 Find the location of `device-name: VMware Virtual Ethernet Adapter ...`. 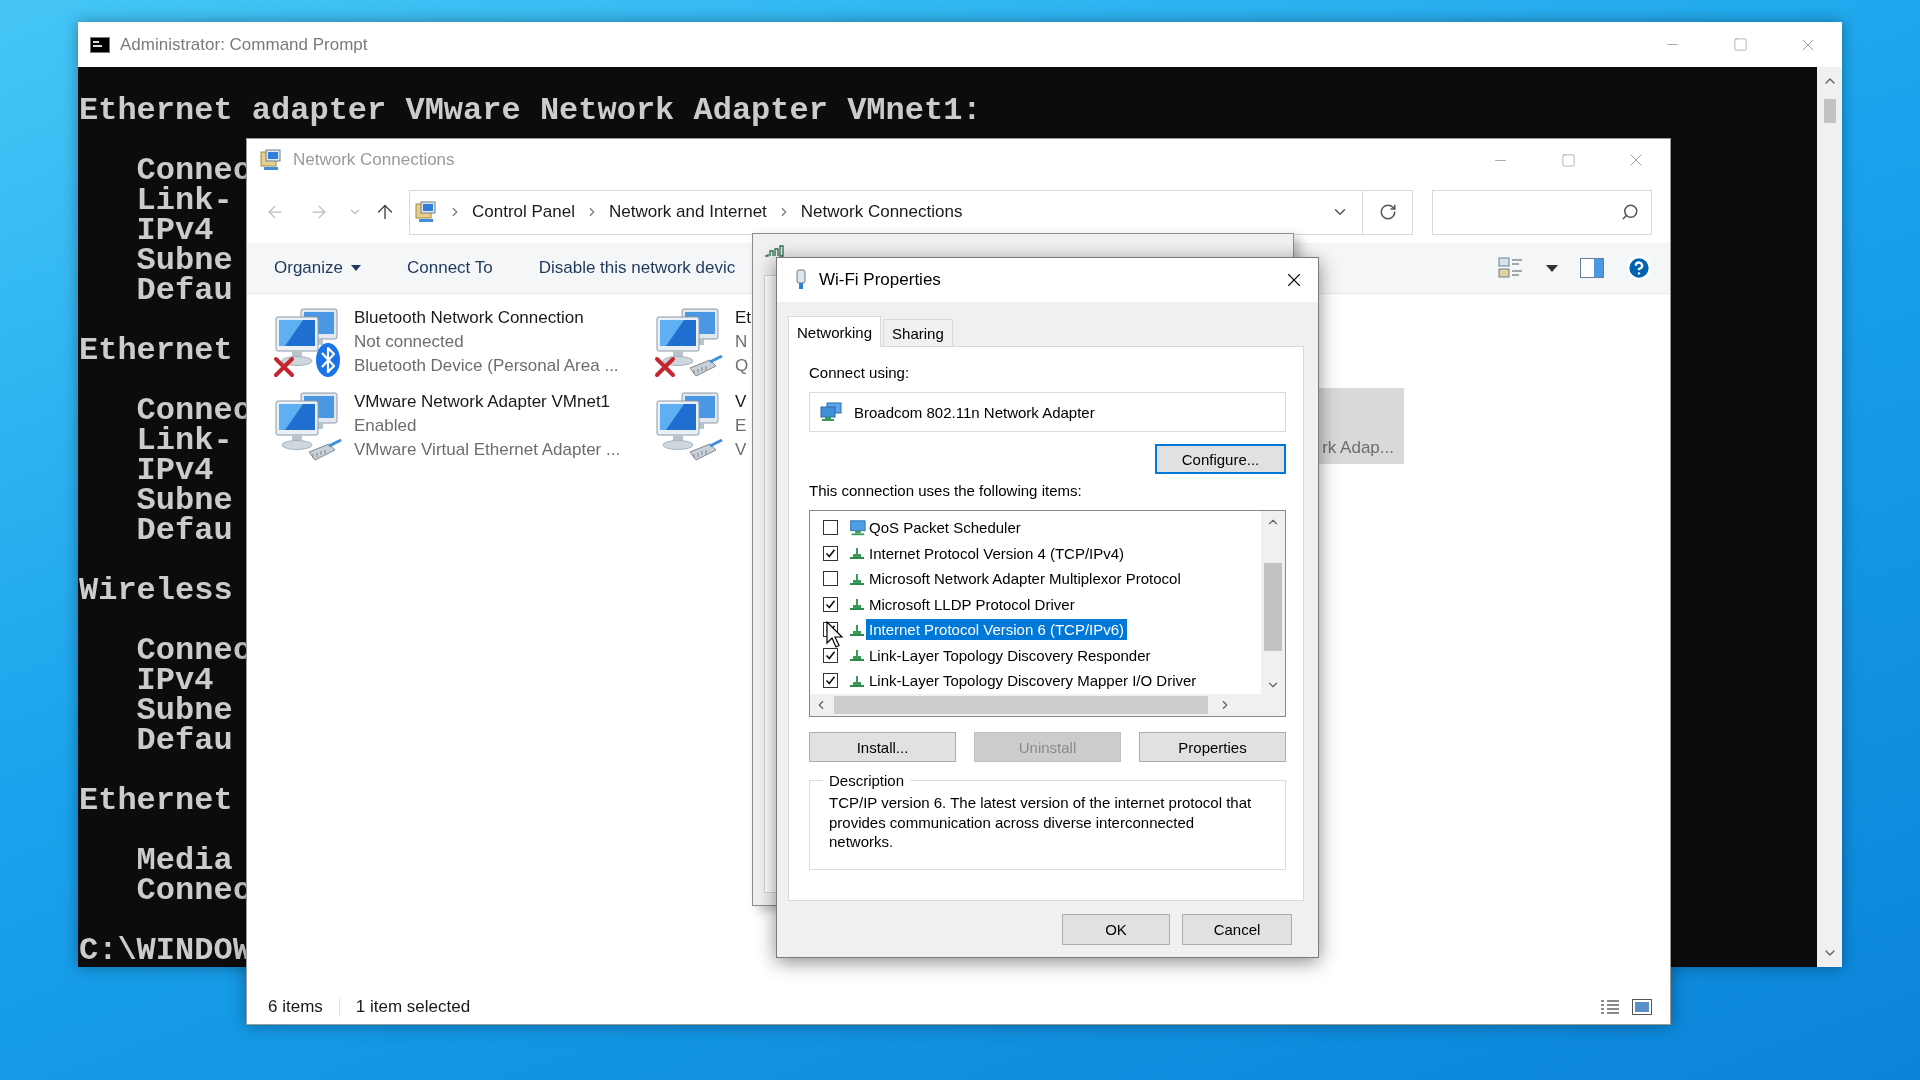

device-name: VMware Virtual Ethernet Adapter ... is located at coordinates (487, 450).